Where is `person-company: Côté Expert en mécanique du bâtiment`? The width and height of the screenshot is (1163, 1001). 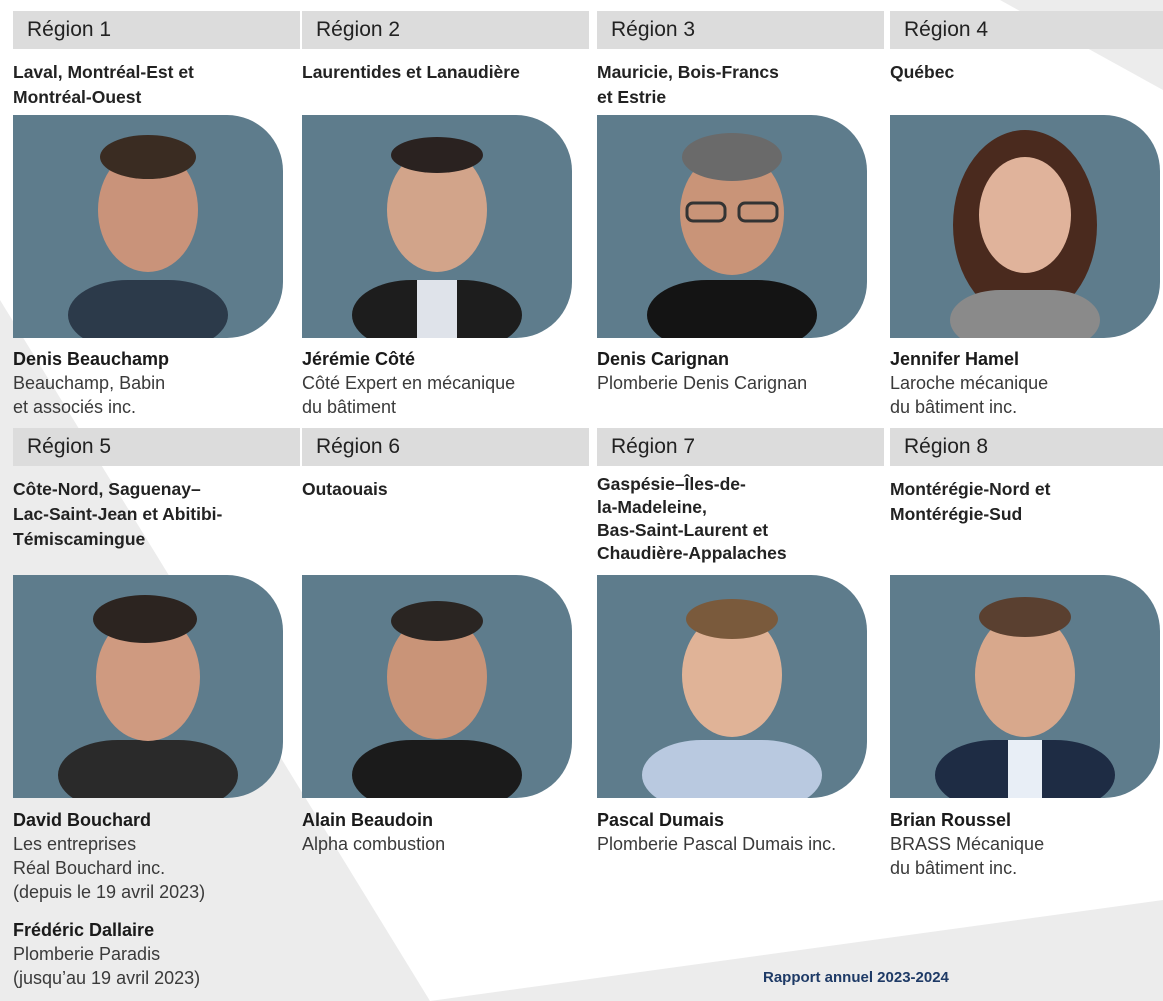
person-company: Côté Expert en mécanique du bâtiment is located at coordinates (409, 395).